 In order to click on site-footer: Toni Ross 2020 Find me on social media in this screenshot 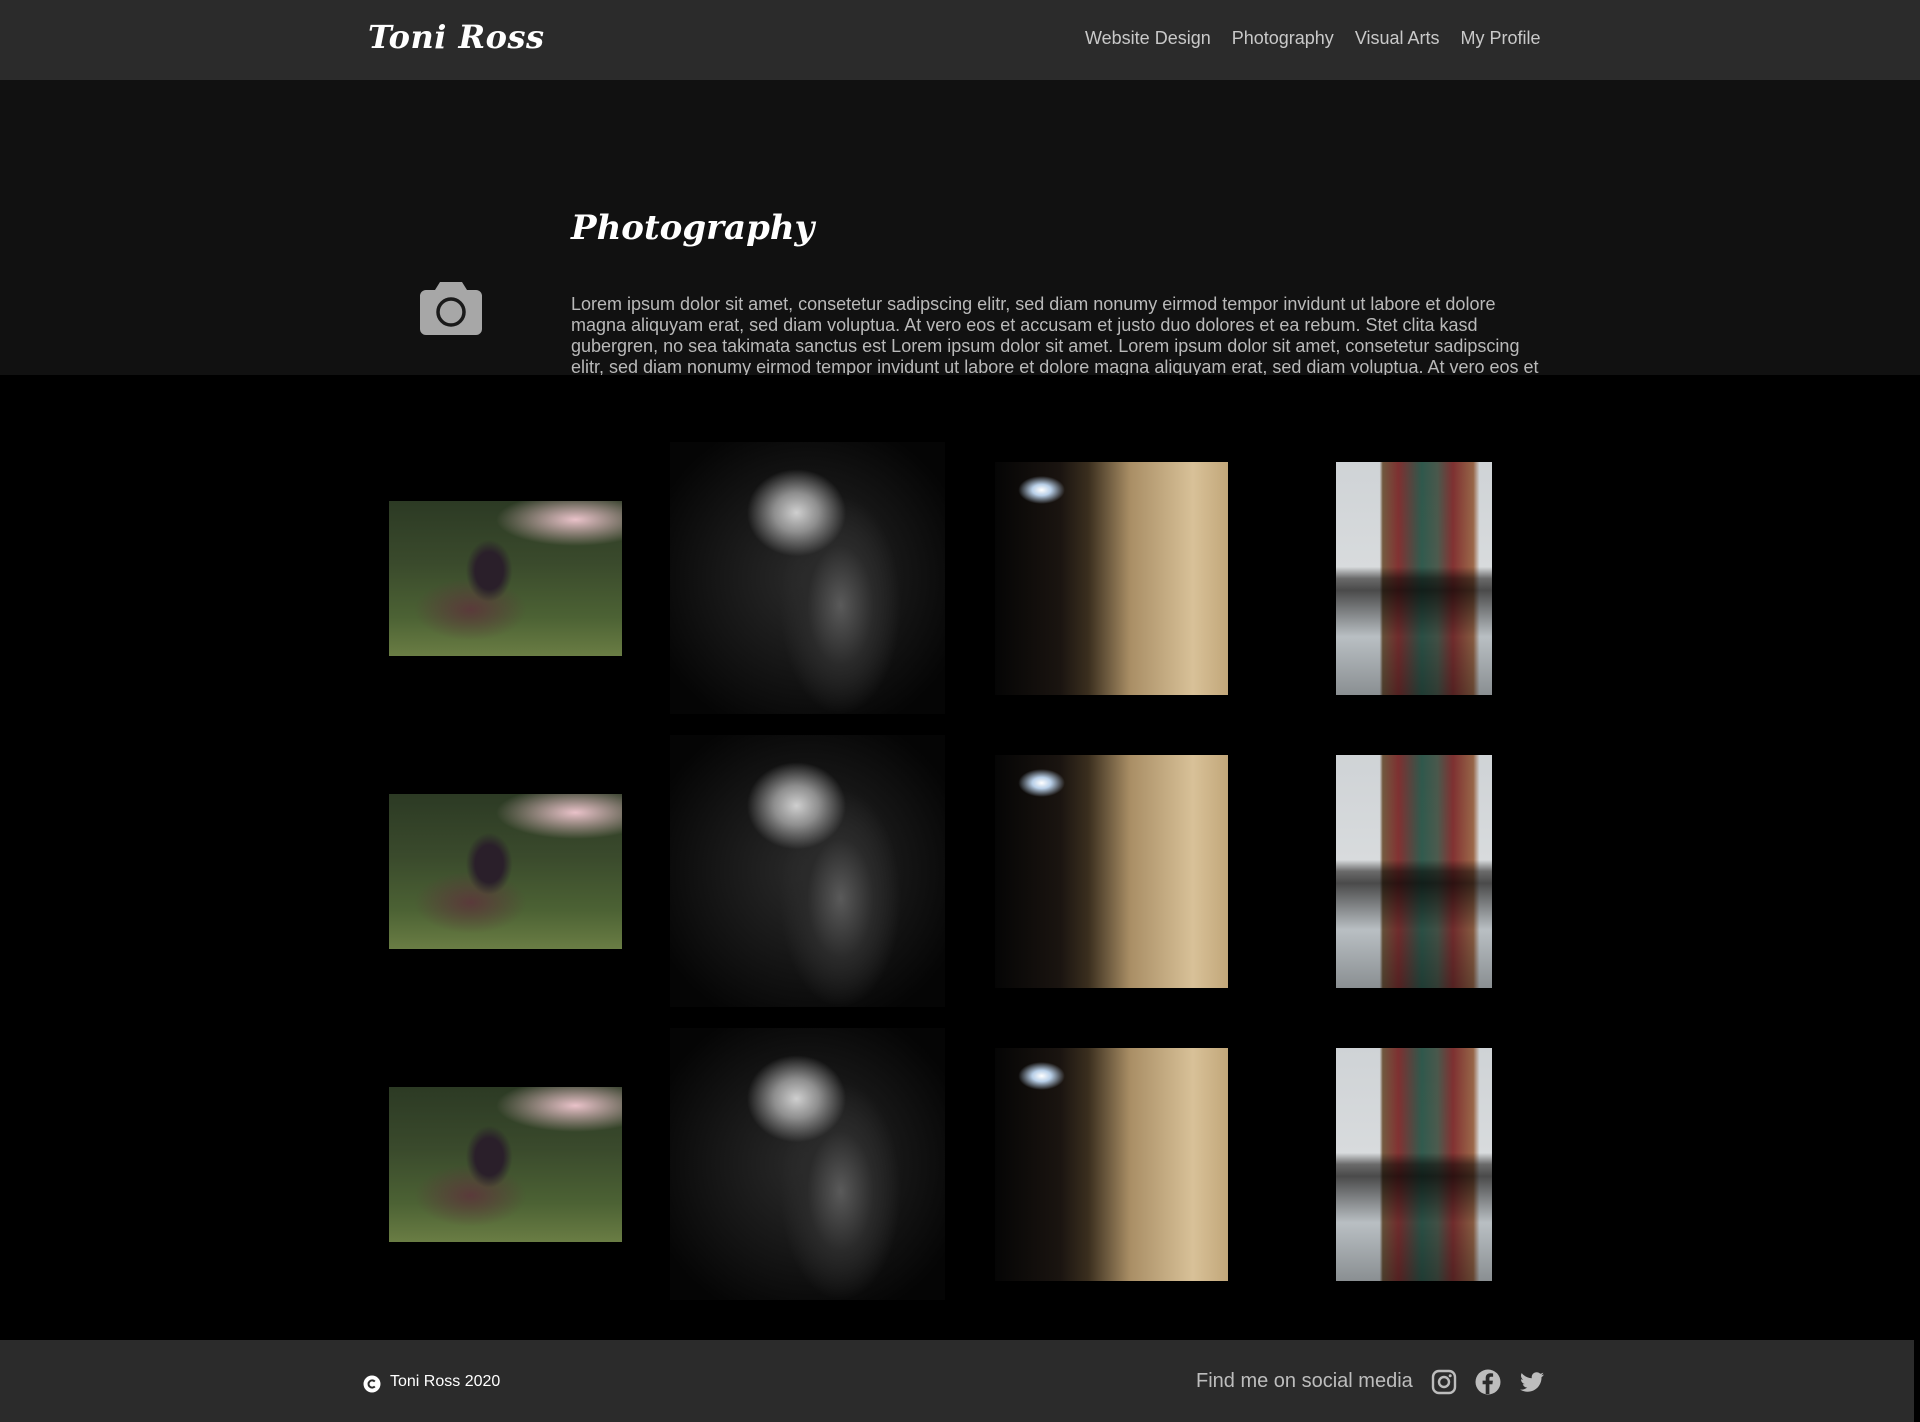, I will do `click(957, 1381)`.